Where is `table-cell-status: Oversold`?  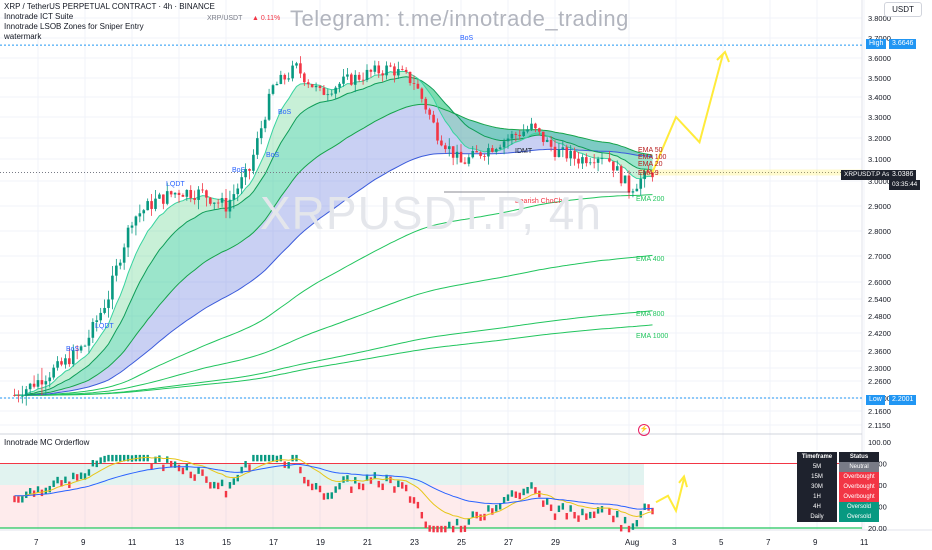 table-cell-status: Oversold is located at coordinates (859, 517).